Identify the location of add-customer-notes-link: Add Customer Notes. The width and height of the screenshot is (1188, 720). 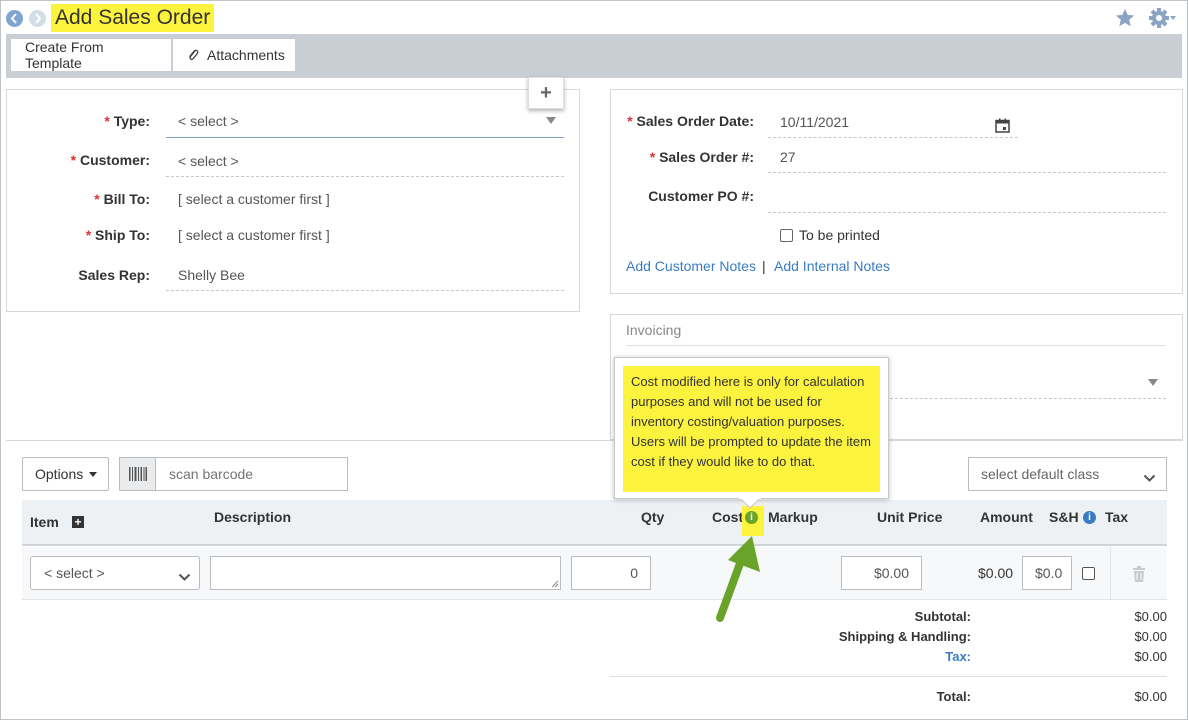
(691, 266).